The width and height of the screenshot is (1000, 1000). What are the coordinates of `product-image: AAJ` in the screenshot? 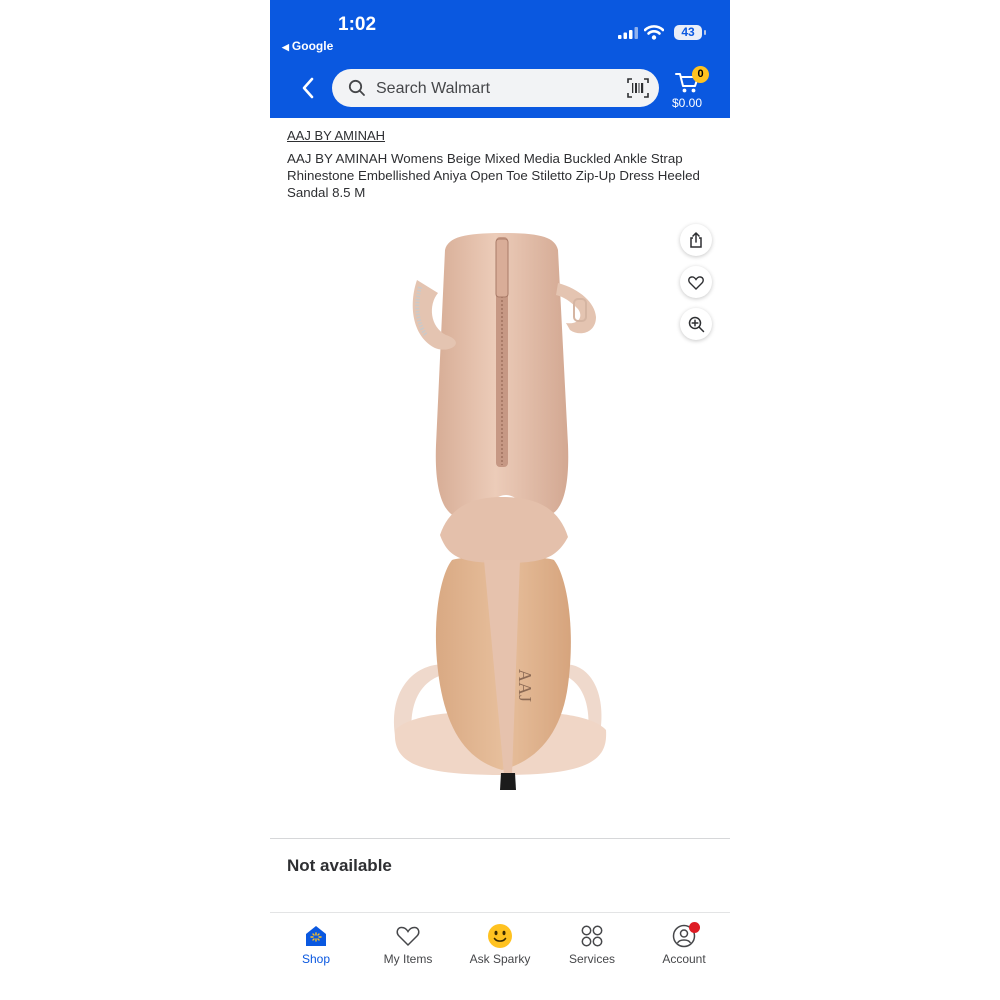 It's located at (500, 511).